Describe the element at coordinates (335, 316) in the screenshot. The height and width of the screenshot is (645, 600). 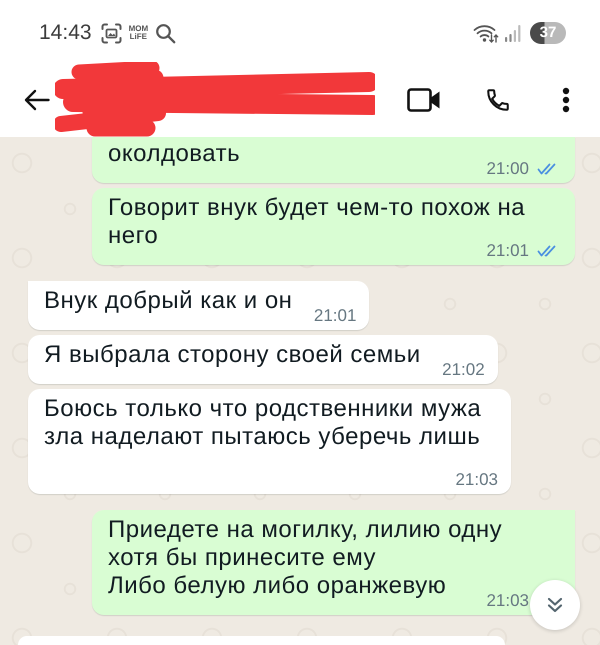
I see `message-time: 21:01` at that location.